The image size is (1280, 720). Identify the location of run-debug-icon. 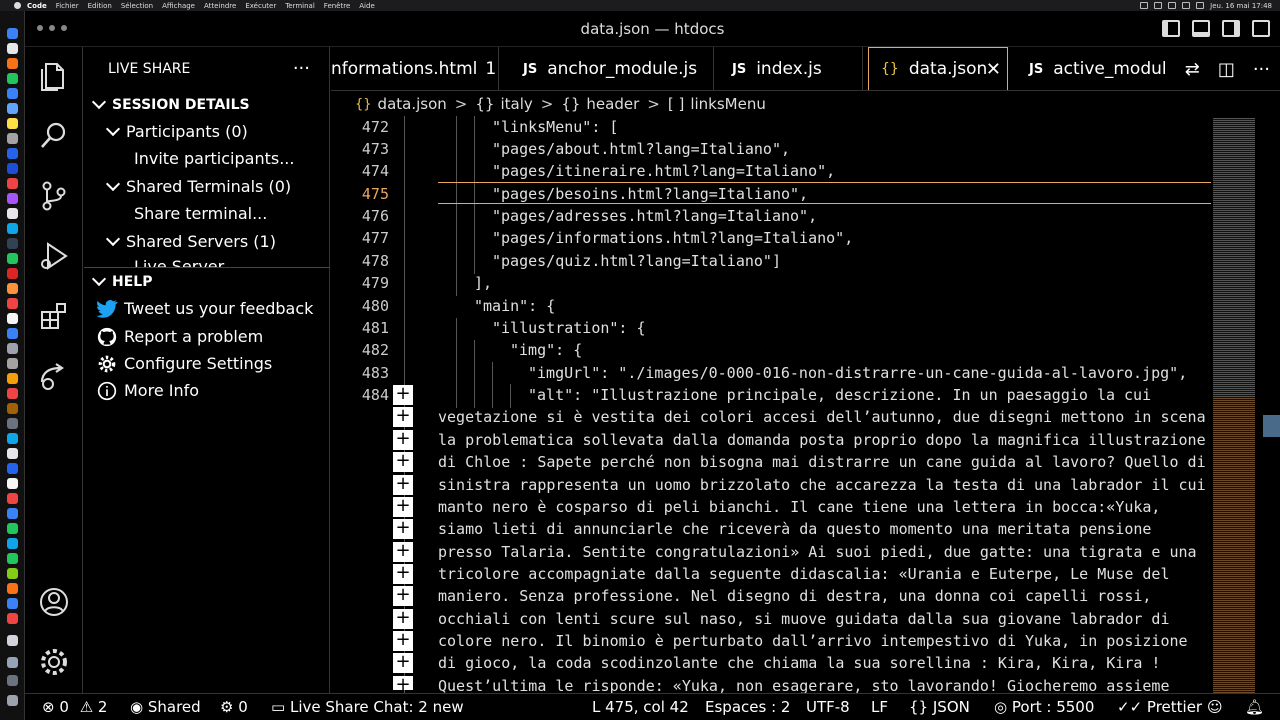
(54, 256).